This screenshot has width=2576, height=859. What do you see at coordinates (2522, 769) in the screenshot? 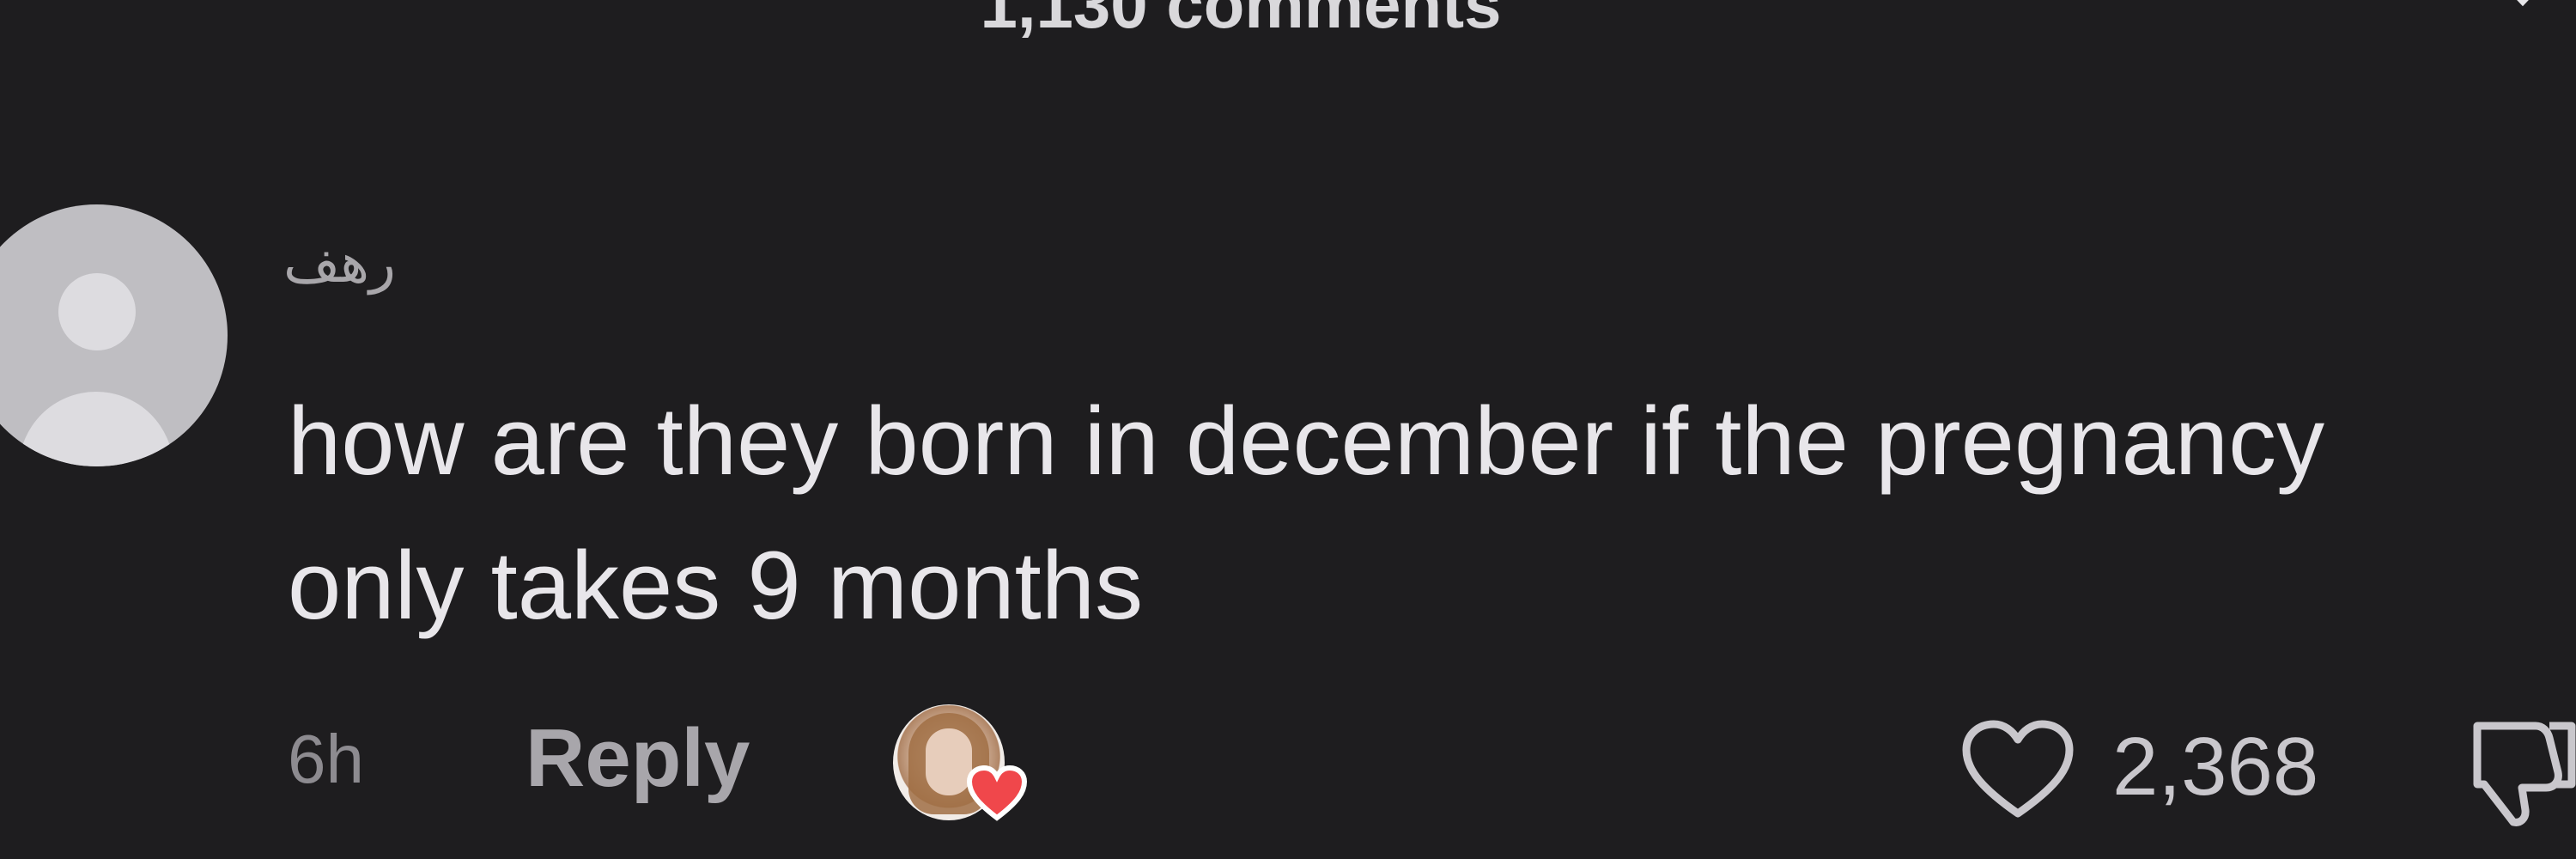
I see `thumbs-down-icon` at bounding box center [2522, 769].